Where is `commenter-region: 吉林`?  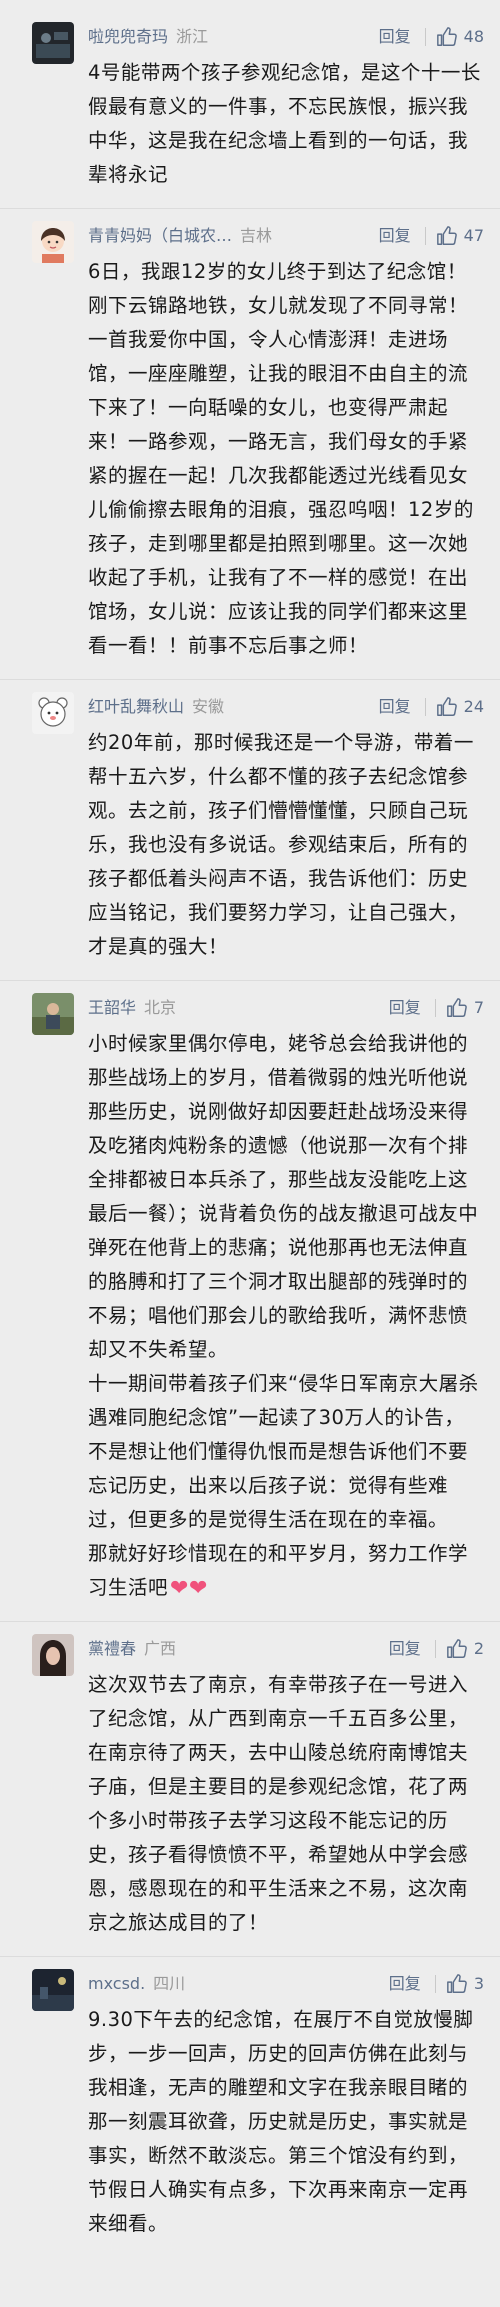 commenter-region: 吉林 is located at coordinates (256, 235).